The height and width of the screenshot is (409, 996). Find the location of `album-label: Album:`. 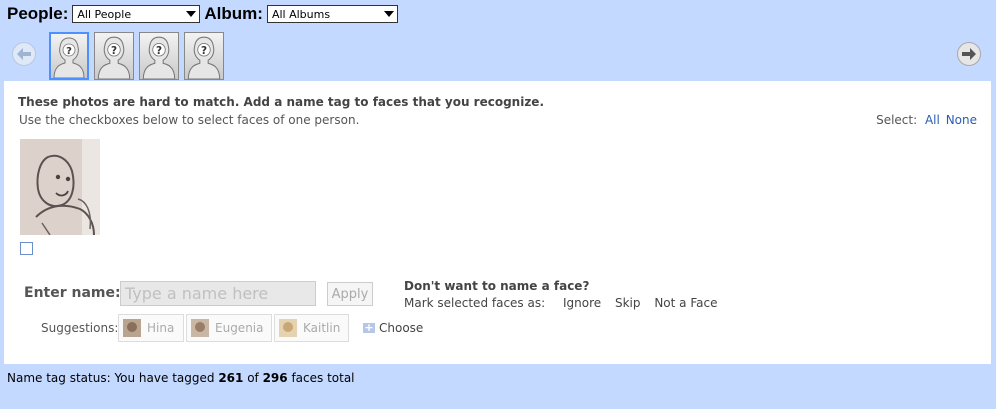

album-label: Album: is located at coordinates (233, 13).